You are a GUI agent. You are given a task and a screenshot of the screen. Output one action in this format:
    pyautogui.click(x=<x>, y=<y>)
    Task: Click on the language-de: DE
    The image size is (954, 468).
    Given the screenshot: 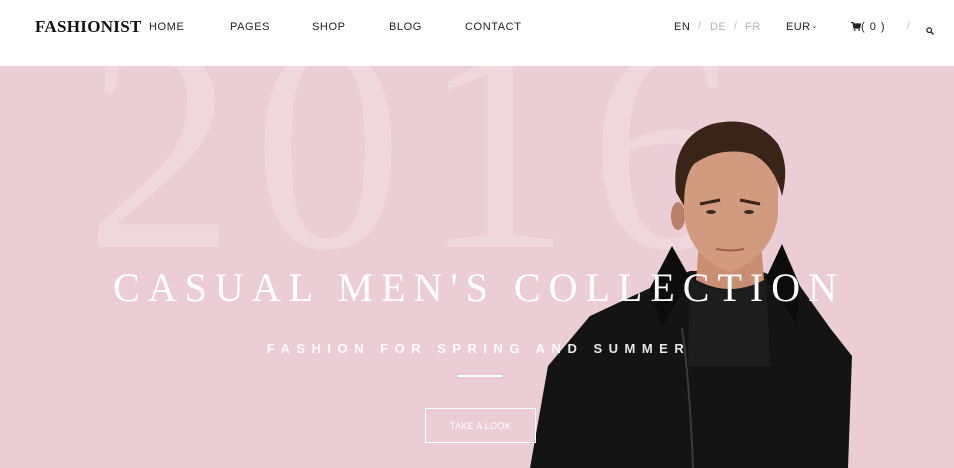 What is the action you would take?
    pyautogui.click(x=718, y=27)
    